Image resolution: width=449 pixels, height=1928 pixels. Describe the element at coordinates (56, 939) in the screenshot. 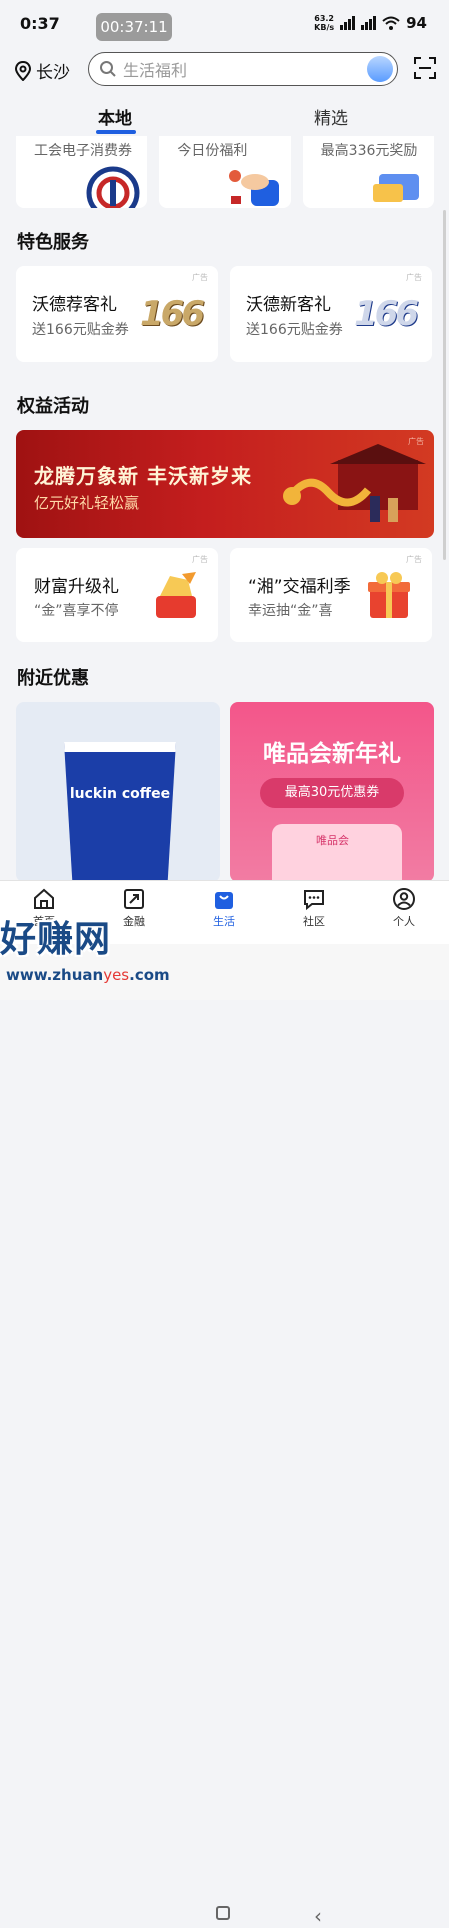

I see `watermark-logo: 好赚网` at that location.